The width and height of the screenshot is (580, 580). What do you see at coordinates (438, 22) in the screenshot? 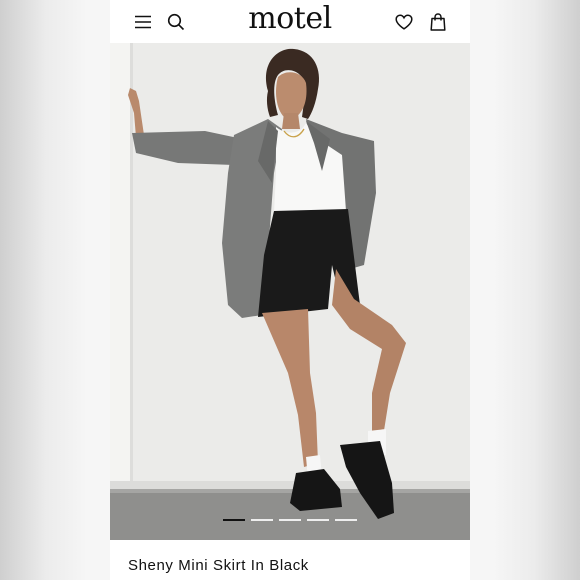
I see `bag-icon` at bounding box center [438, 22].